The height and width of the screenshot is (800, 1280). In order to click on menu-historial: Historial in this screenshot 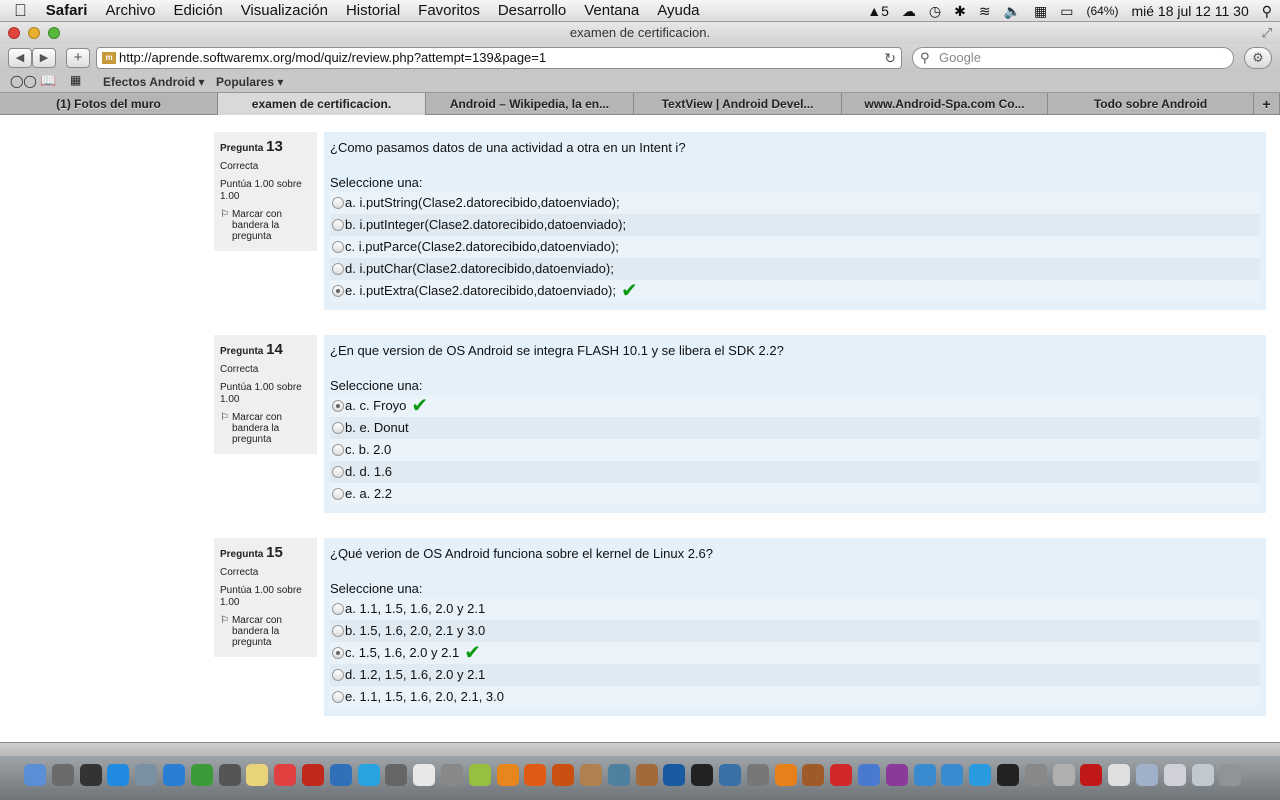, I will do `click(373, 11)`.